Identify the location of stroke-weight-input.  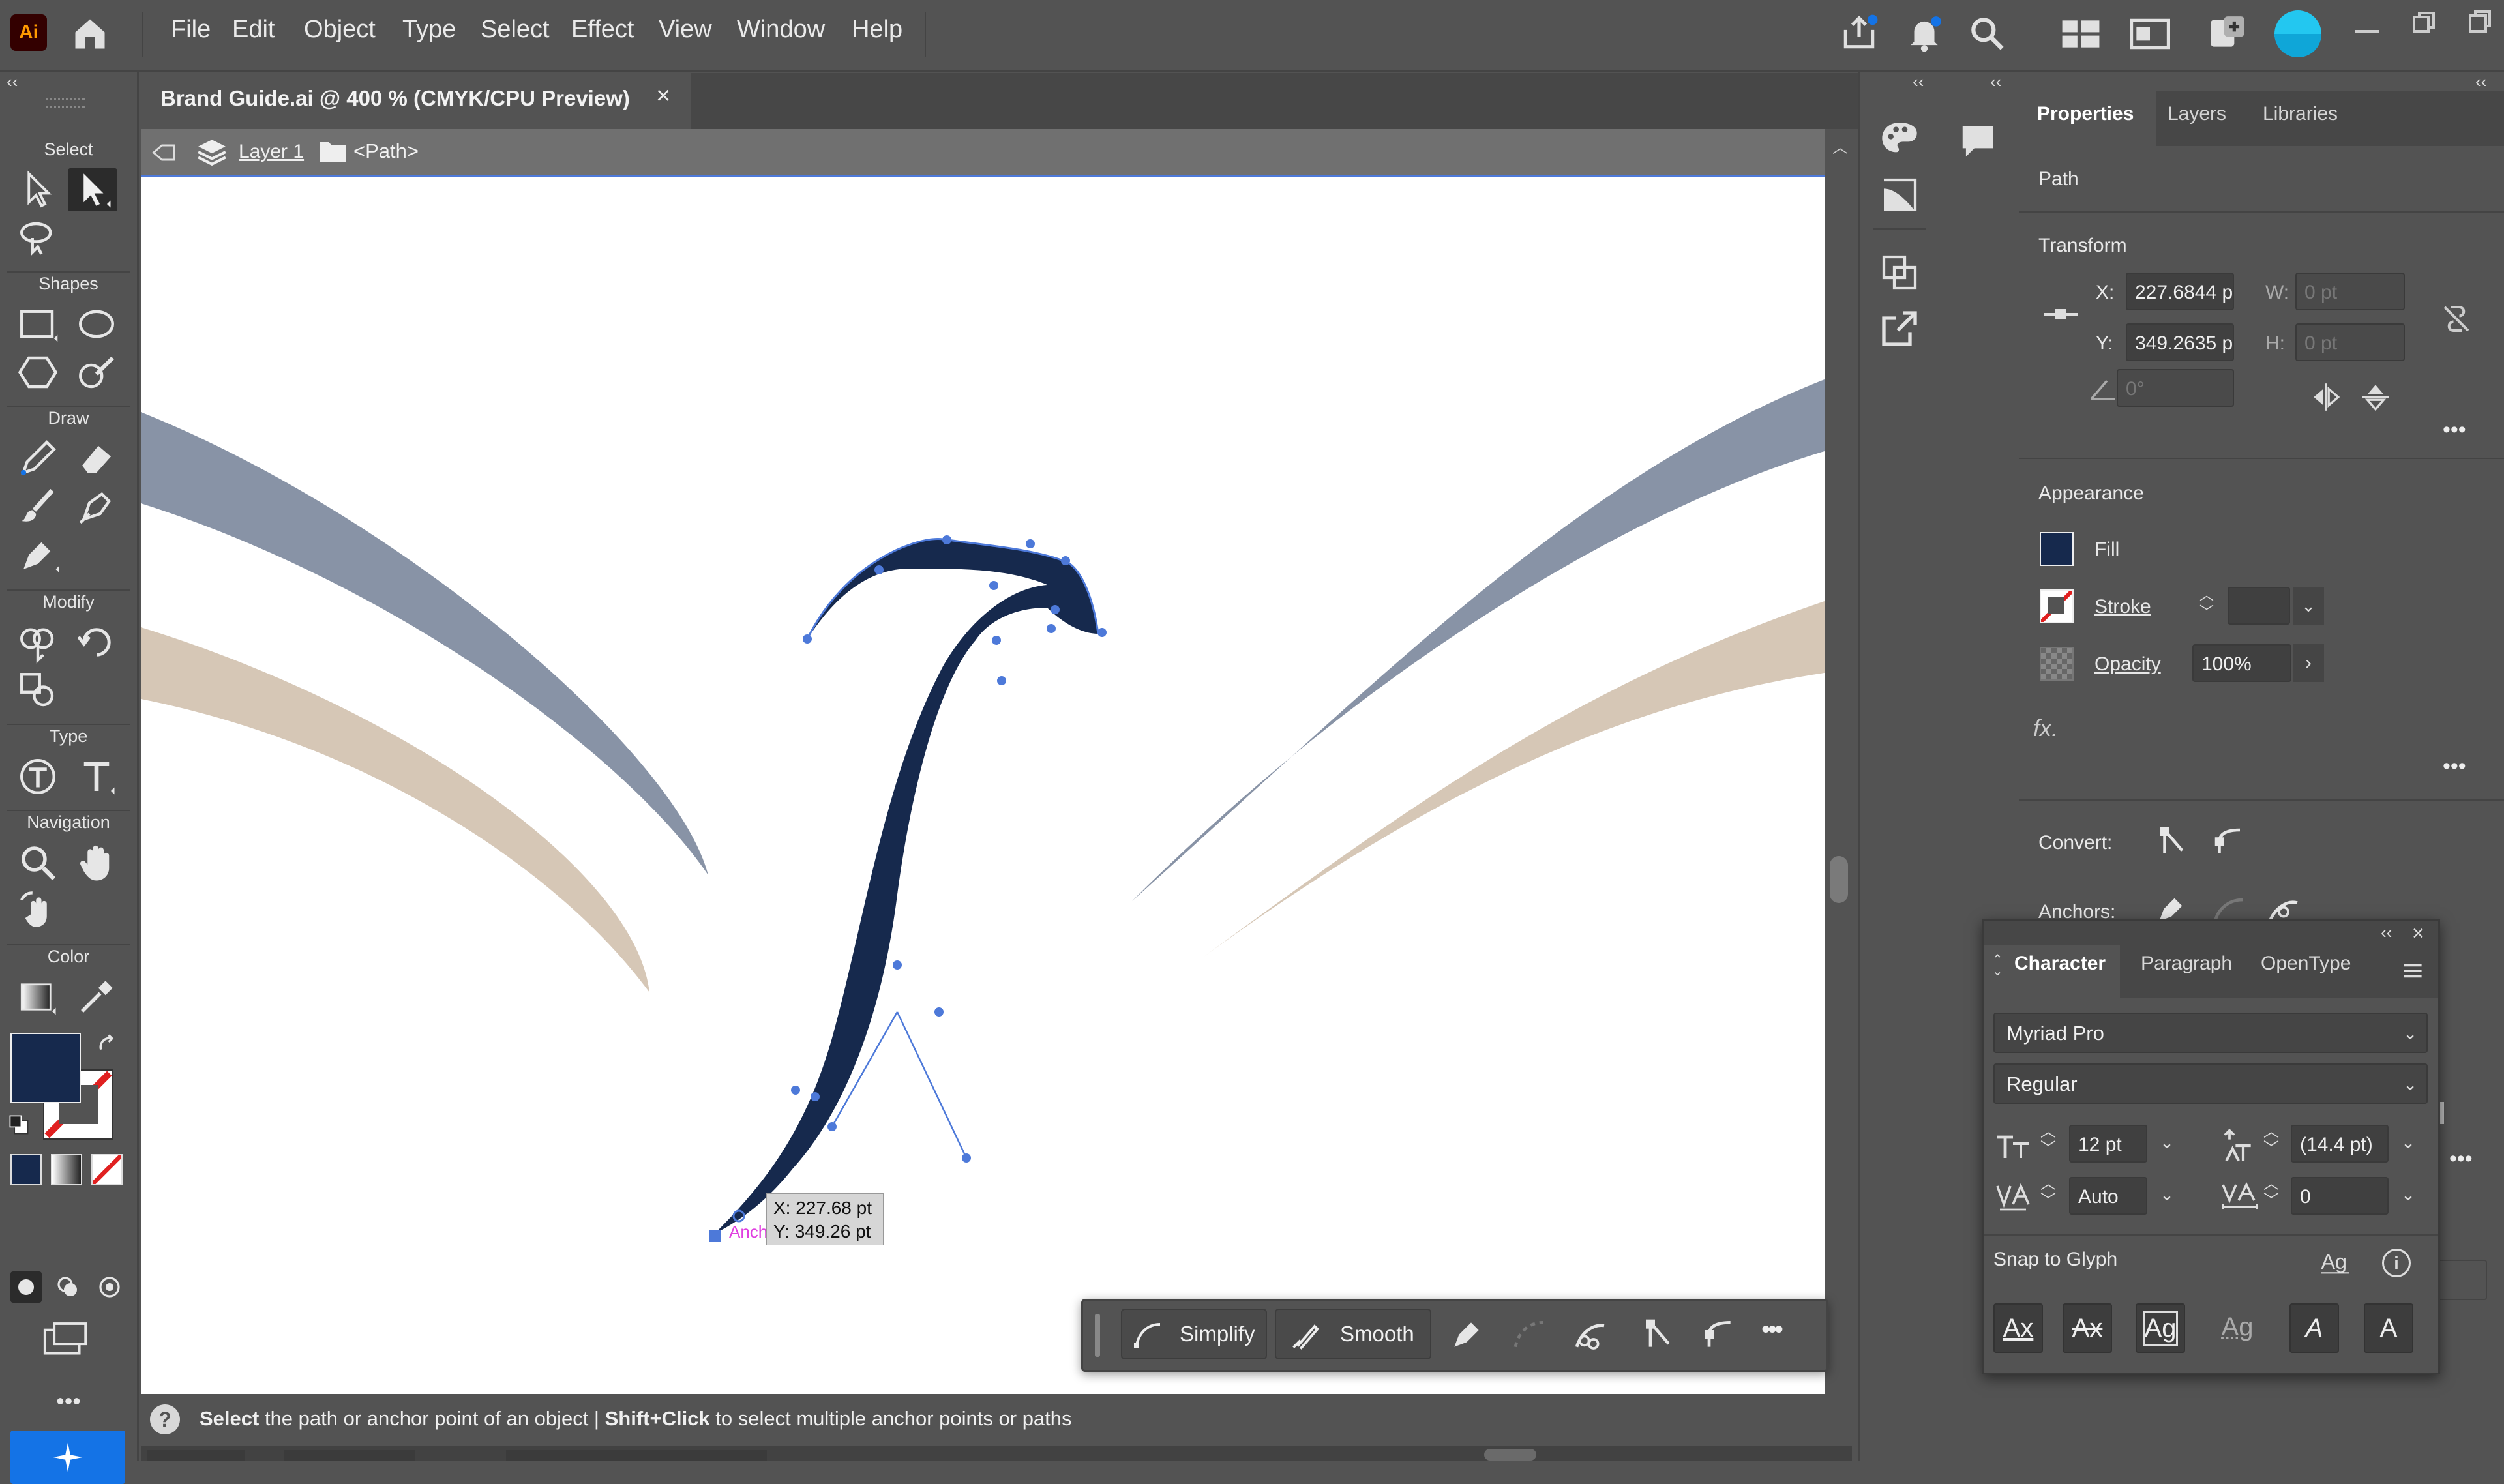
(2259, 606).